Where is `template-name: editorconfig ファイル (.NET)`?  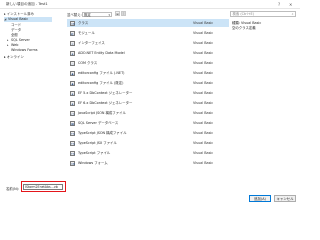
template-name: editorconfig ファイル (.NET) is located at coordinates (101, 73).